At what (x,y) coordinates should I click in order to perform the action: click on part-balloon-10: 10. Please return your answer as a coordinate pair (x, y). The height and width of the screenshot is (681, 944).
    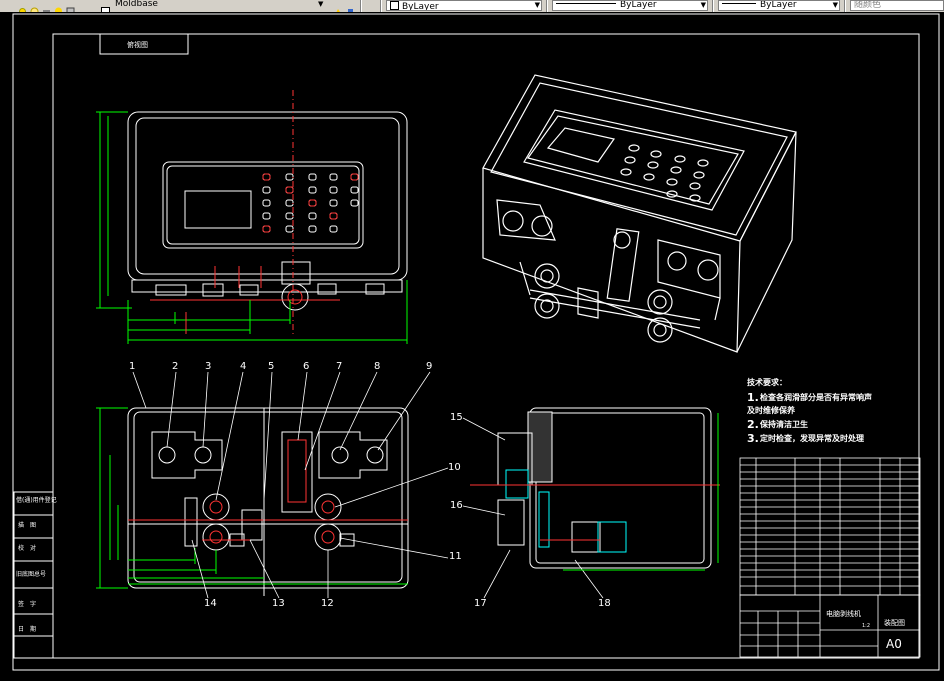
    Looking at the image, I should click on (454, 467).